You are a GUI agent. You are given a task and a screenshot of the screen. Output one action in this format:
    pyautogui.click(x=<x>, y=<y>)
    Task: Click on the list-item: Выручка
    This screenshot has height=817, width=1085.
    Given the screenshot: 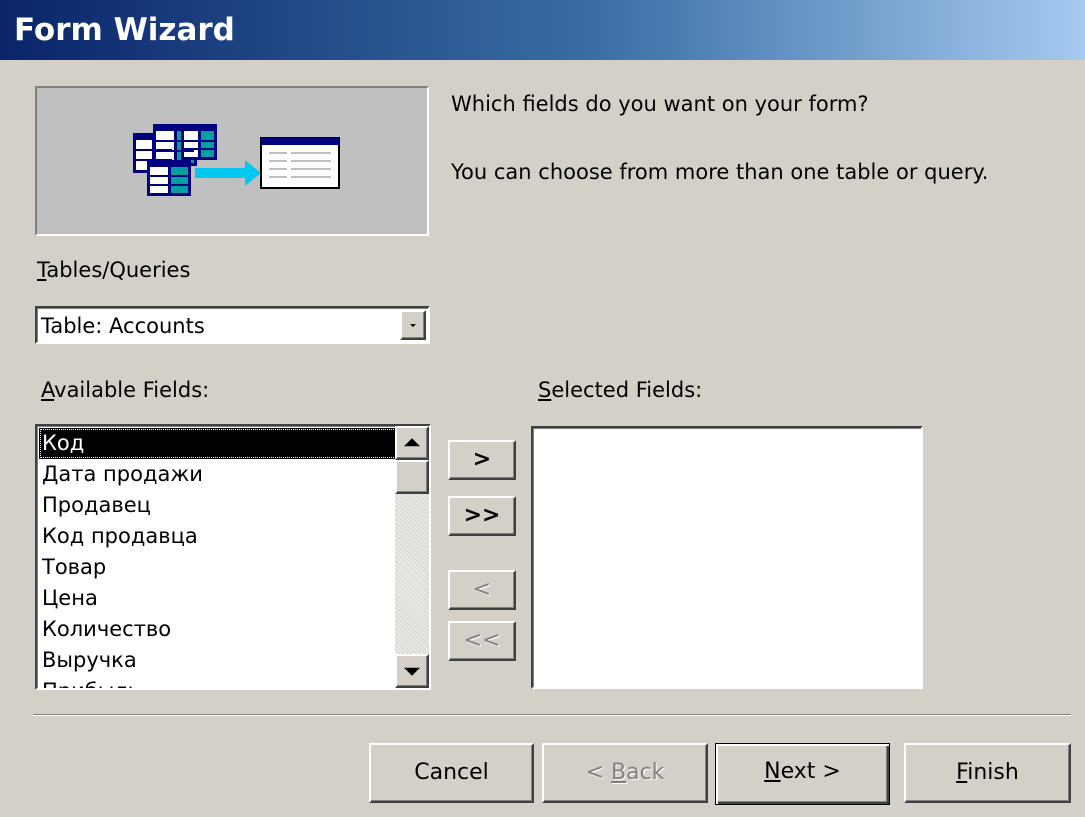 What is the action you would take?
    pyautogui.click(x=218, y=660)
    